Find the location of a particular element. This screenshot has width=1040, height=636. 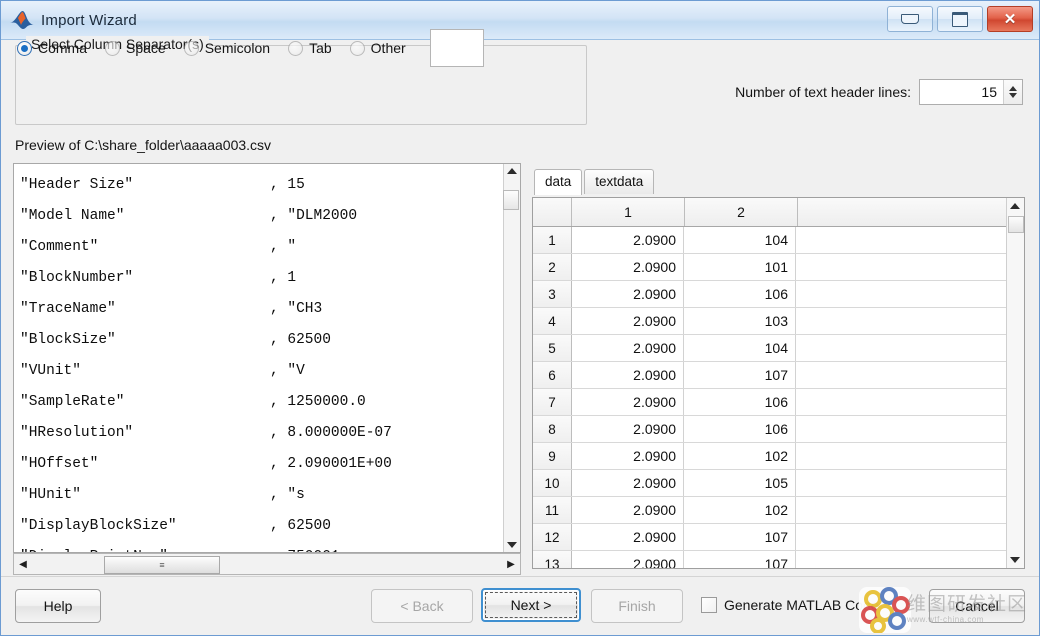

table-row: 12 2.0900 107 is located at coordinates (769, 537).